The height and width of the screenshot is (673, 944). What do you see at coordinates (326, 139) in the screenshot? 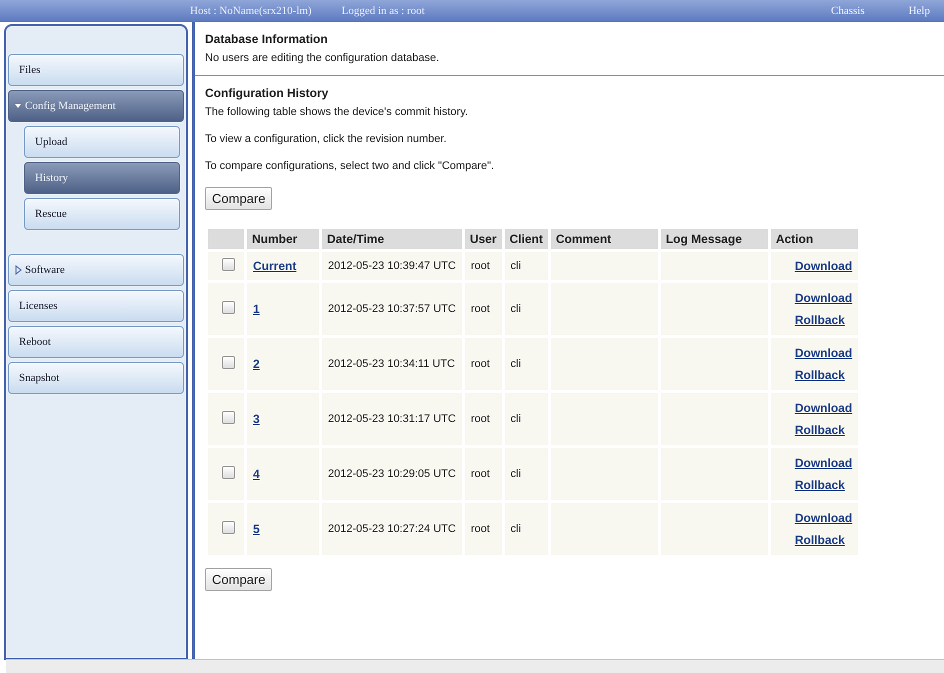
I see `info-text: To view a configuration, click the revision number.` at bounding box center [326, 139].